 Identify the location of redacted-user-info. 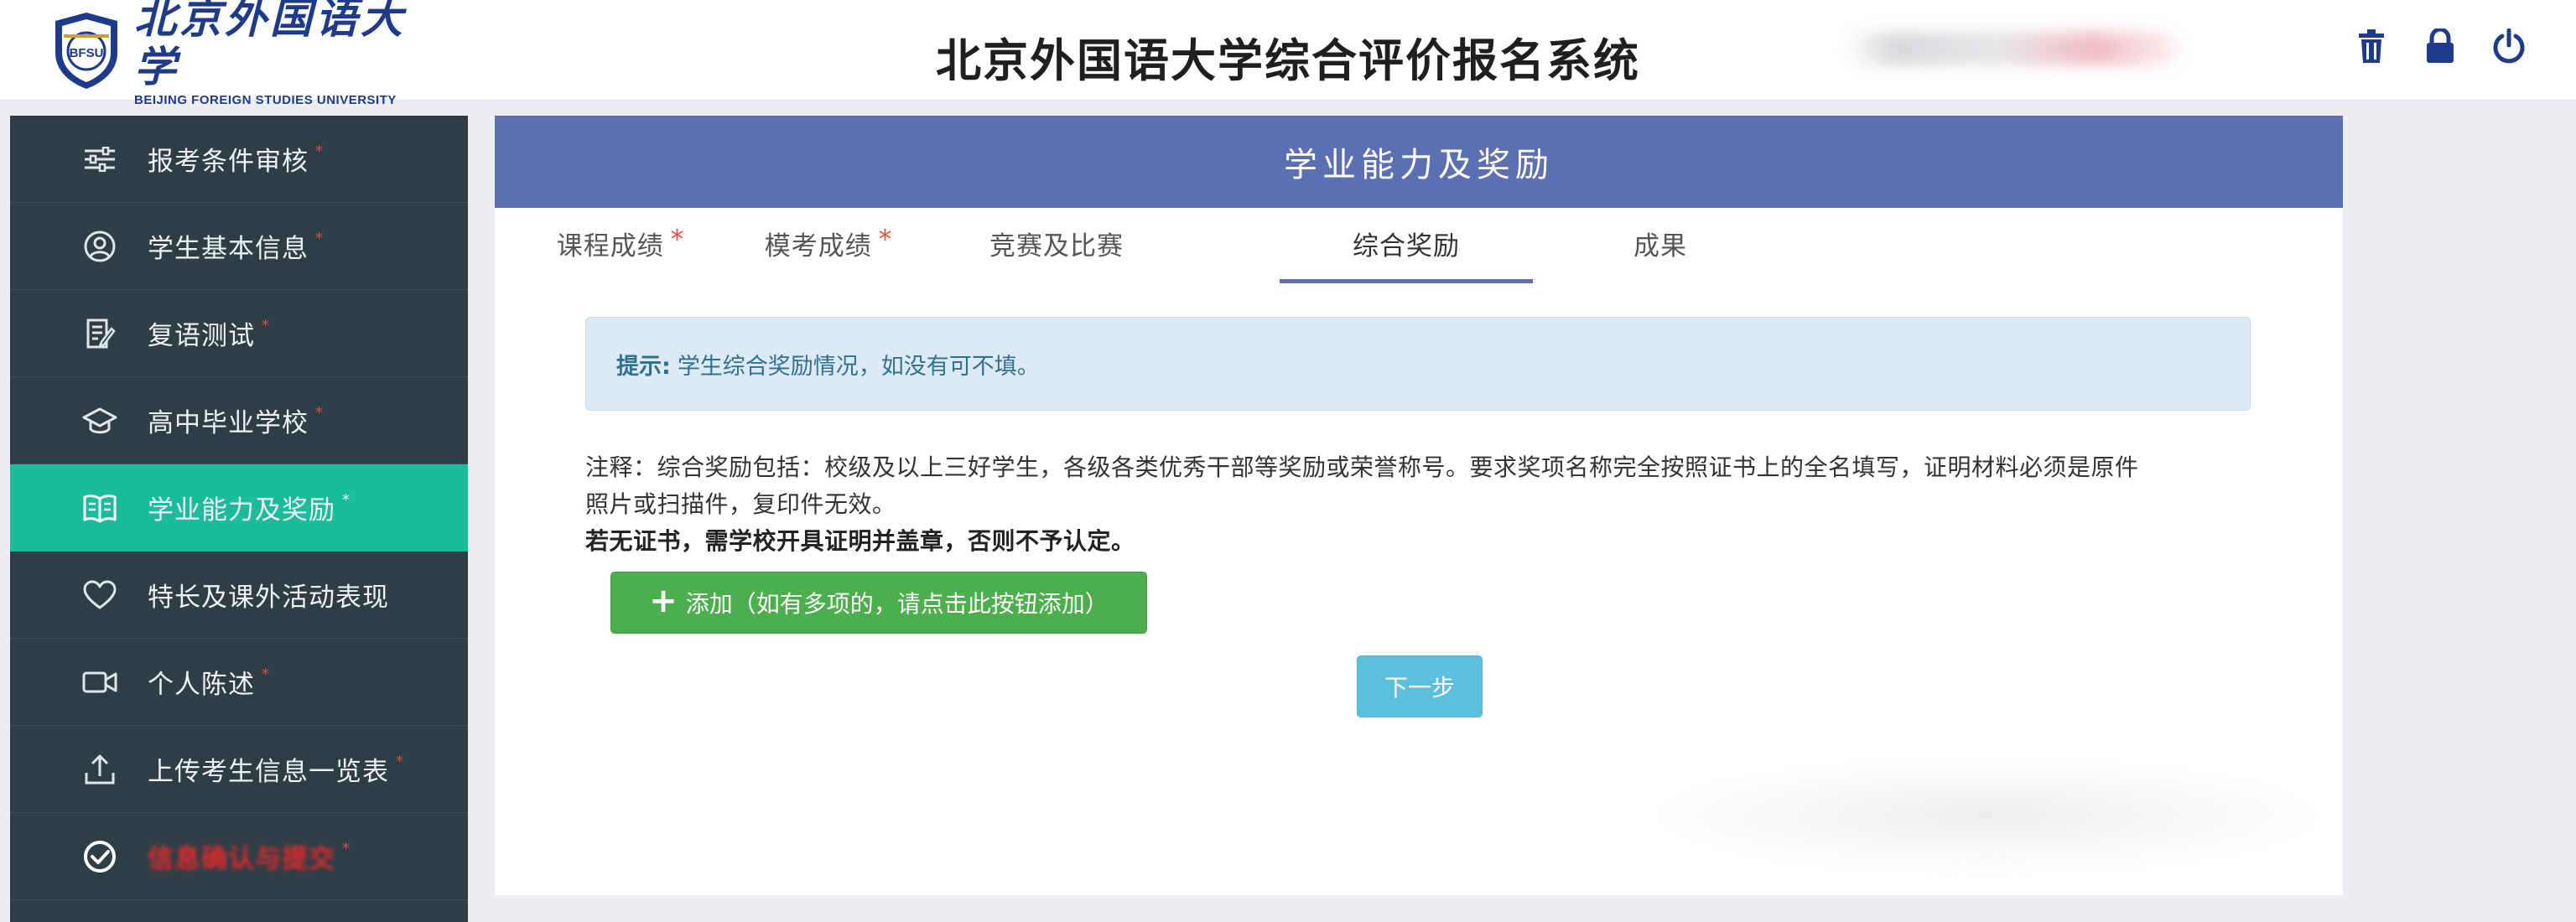
(2012, 48).